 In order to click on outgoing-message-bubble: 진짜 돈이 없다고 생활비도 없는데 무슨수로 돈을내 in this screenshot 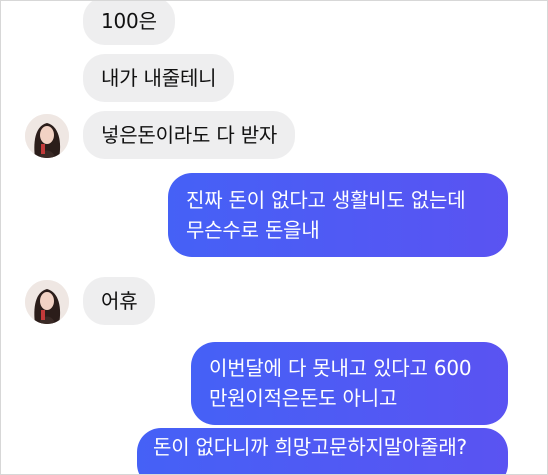, I will do `click(338, 215)`.